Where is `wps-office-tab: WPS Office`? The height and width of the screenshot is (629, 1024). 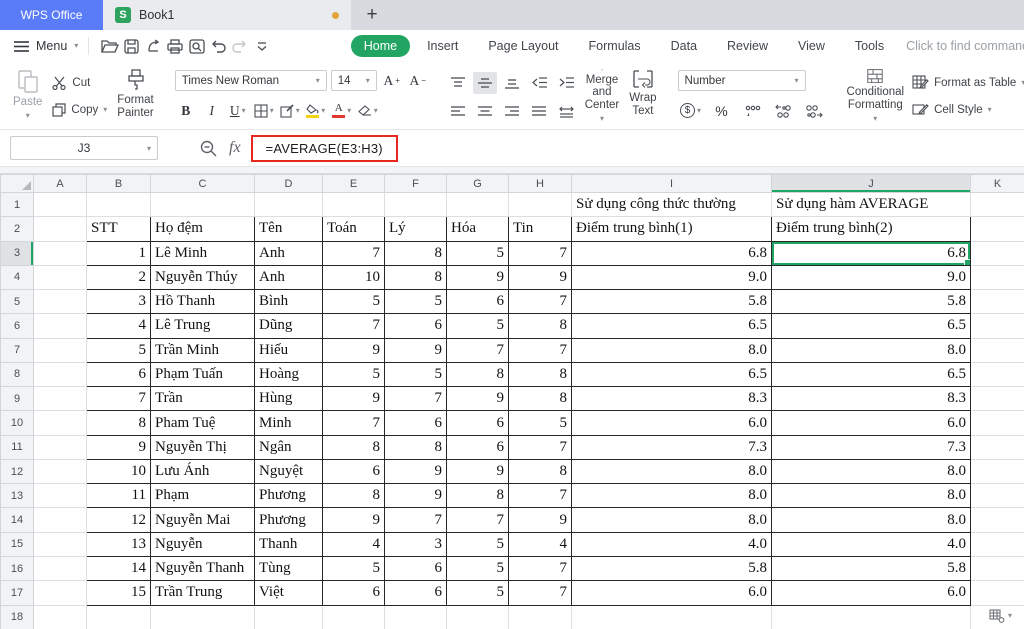 wps-office-tab: WPS Office is located at coordinates (51, 15).